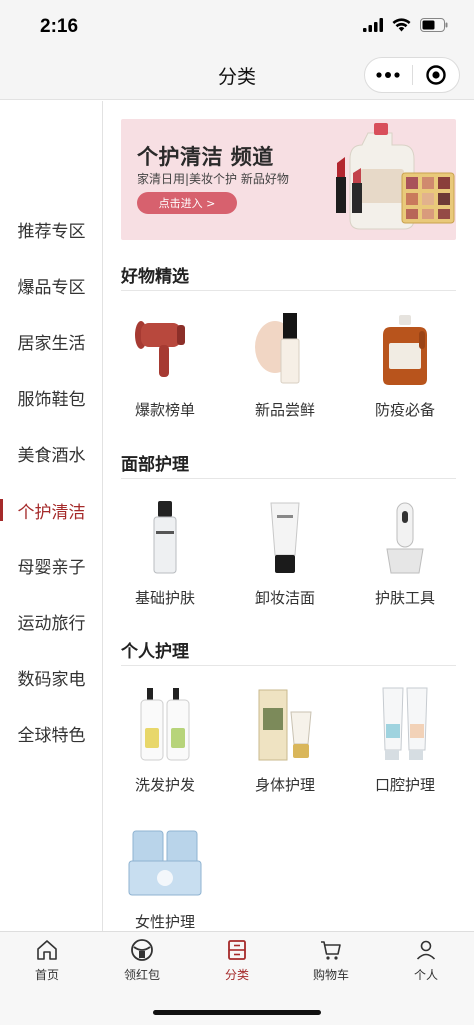  I want to click on sidebar-item-personal-care: 个护清洁, so click(51, 510).